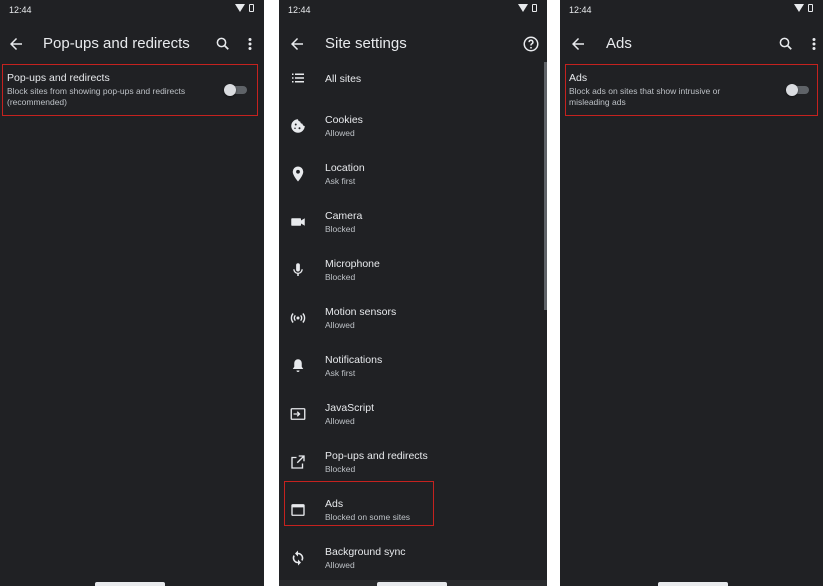 Image resolution: width=823 pixels, height=586 pixels. Describe the element at coordinates (413, 272) in the screenshot. I see `setting-microphone: Microphone Blocked` at that location.